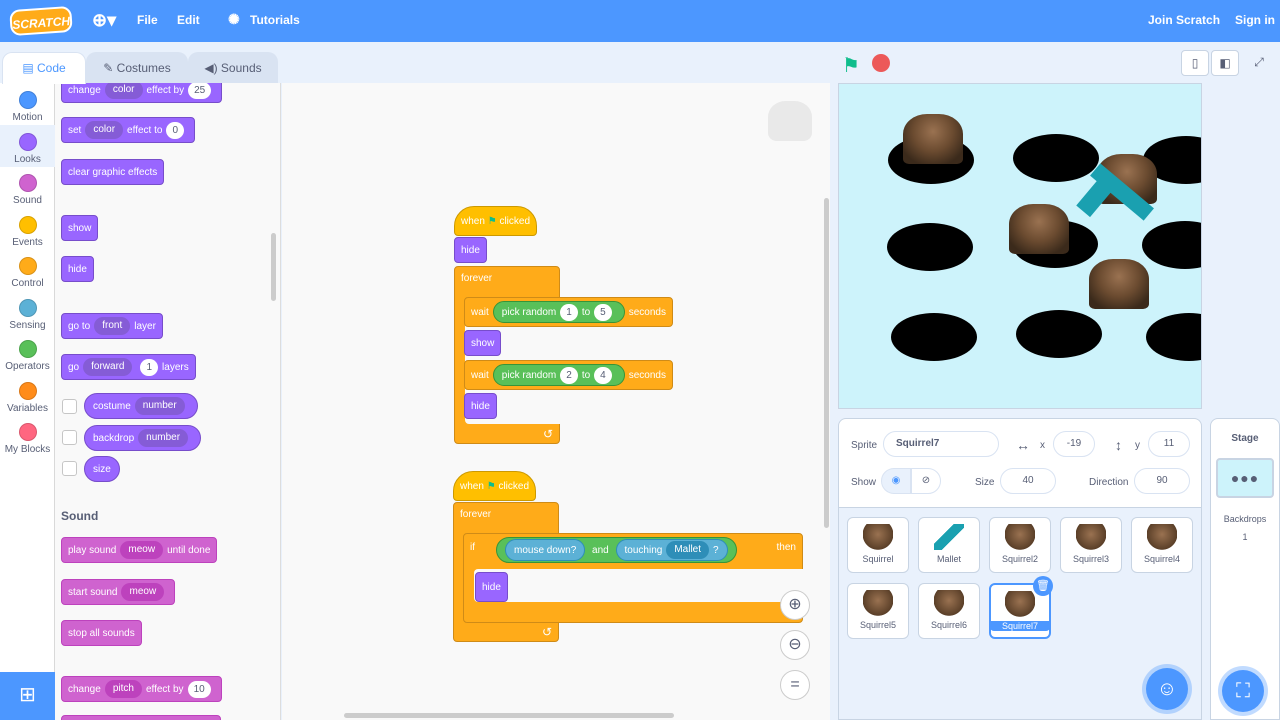  Describe the element at coordinates (1162, 545) in the screenshot. I see `sprite-tile: Squirrel4` at that location.